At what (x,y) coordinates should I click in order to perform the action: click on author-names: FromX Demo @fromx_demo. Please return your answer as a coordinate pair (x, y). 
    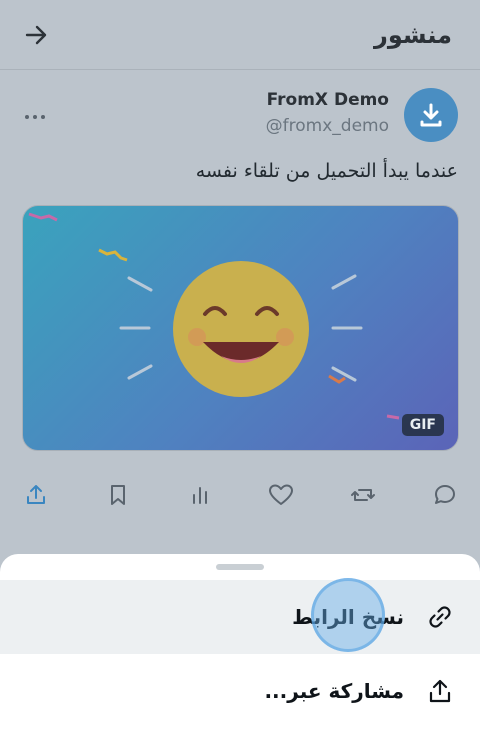
    Looking at the image, I should click on (327, 113).